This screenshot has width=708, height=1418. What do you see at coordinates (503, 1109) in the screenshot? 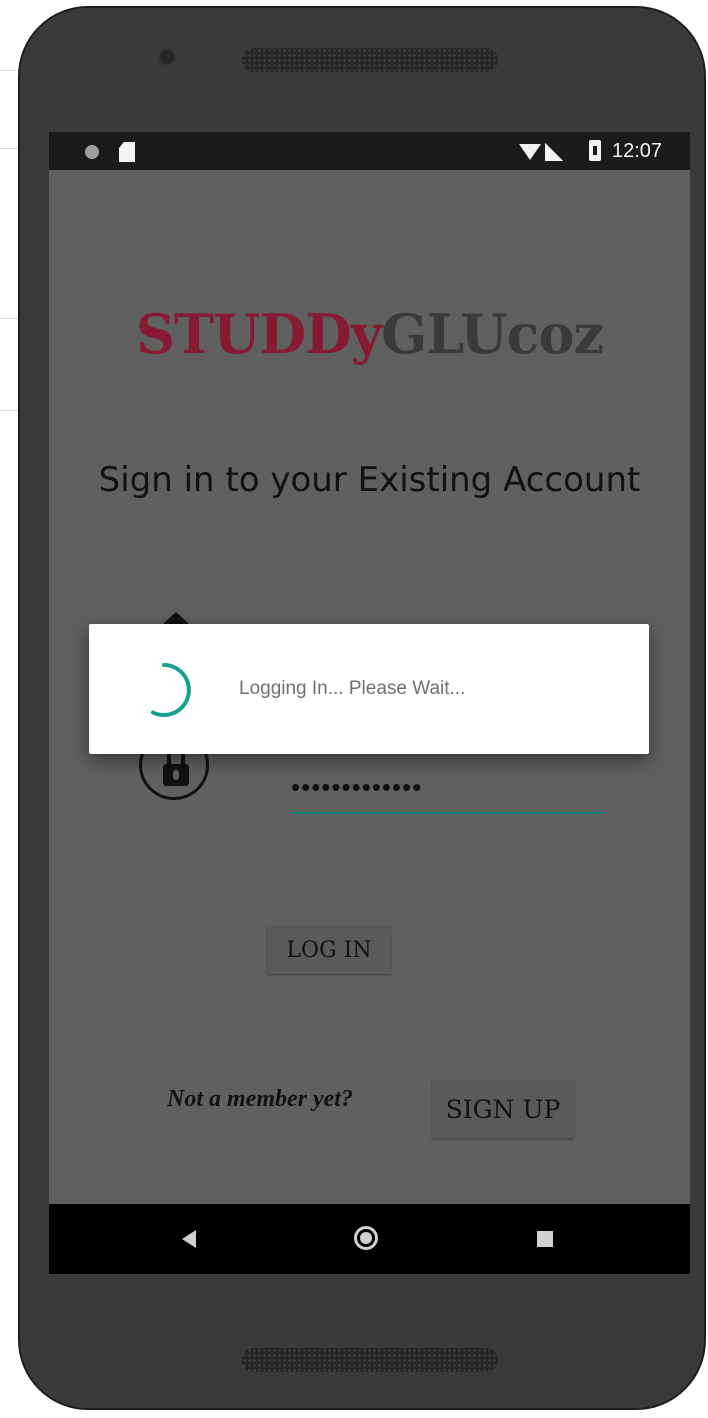
I see `signup-button: SIGN UP` at bounding box center [503, 1109].